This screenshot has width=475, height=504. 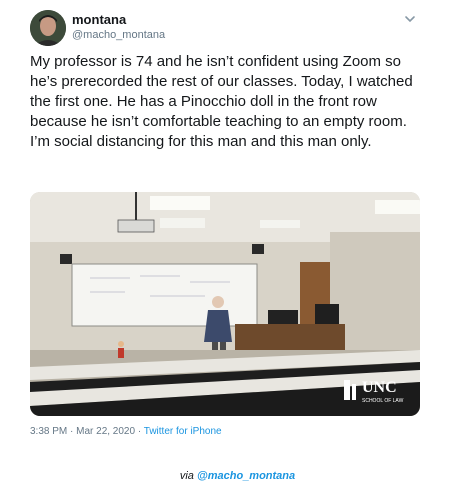 I want to click on avatar, so click(x=48, y=28).